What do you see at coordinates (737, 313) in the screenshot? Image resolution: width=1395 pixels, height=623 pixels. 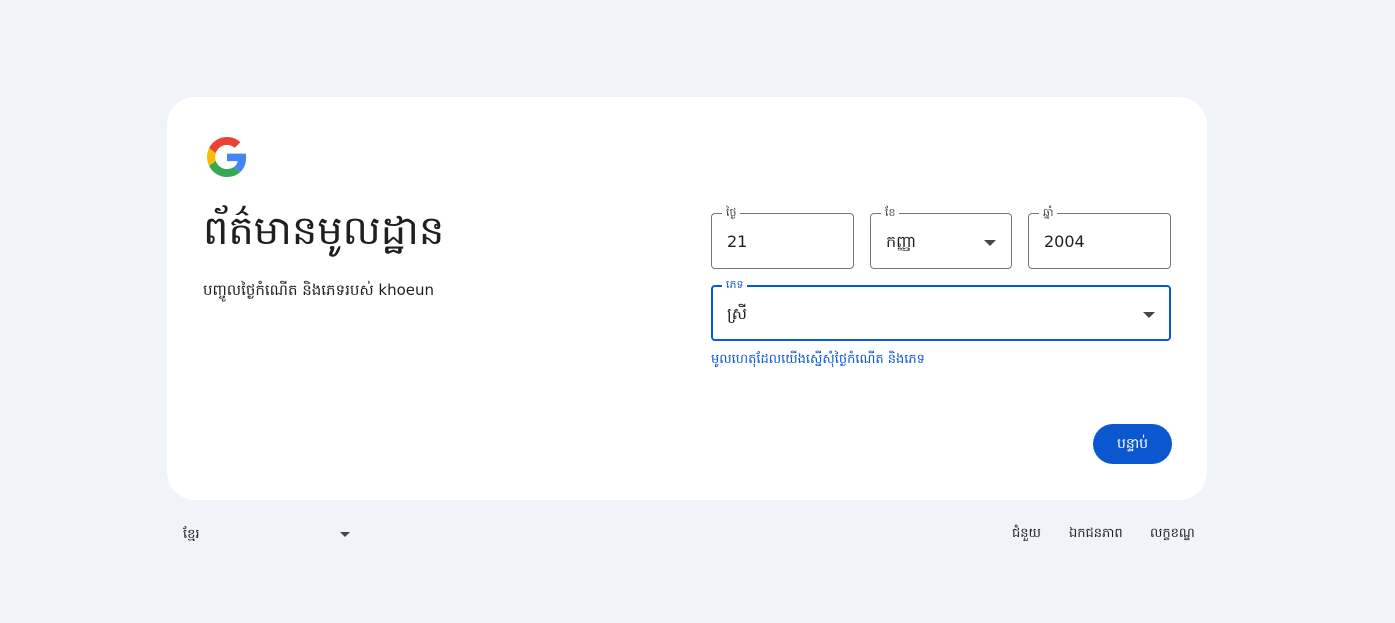 I see `gender-select-value: ស្រី` at bounding box center [737, 313].